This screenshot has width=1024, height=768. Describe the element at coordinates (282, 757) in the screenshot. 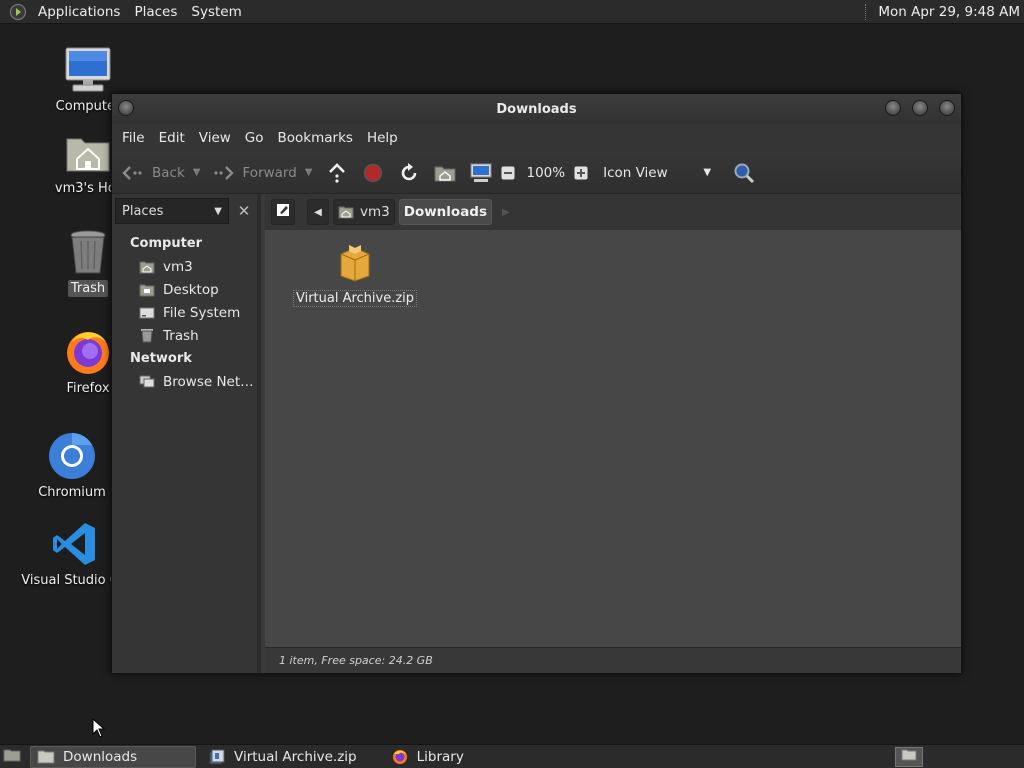

I see `taskbar-item-virtual-archive: Virtual Archive.zip` at that location.